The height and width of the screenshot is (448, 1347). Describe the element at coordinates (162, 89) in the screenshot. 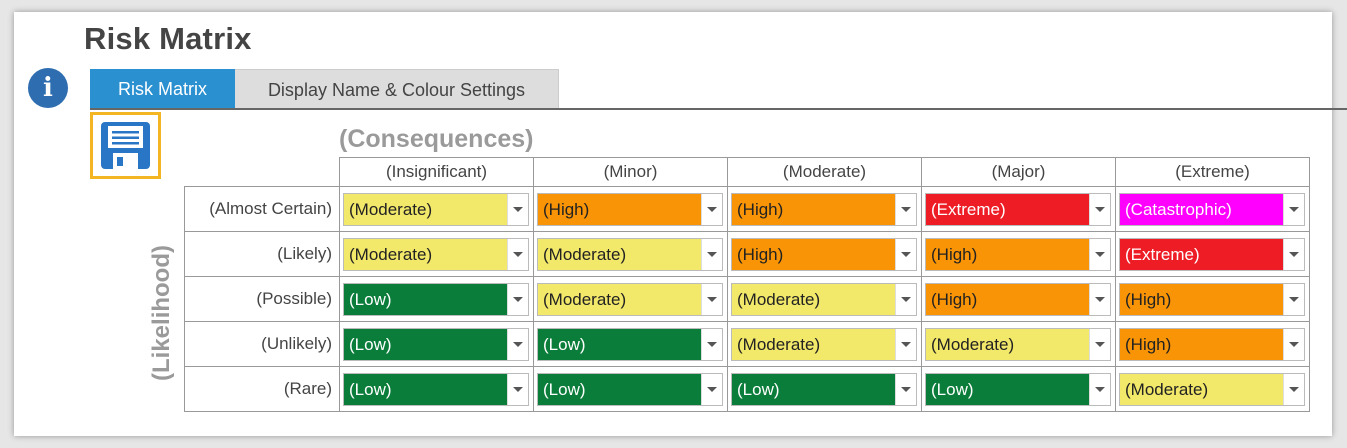

I see `tab-risk-matrix: Risk Matrix` at that location.